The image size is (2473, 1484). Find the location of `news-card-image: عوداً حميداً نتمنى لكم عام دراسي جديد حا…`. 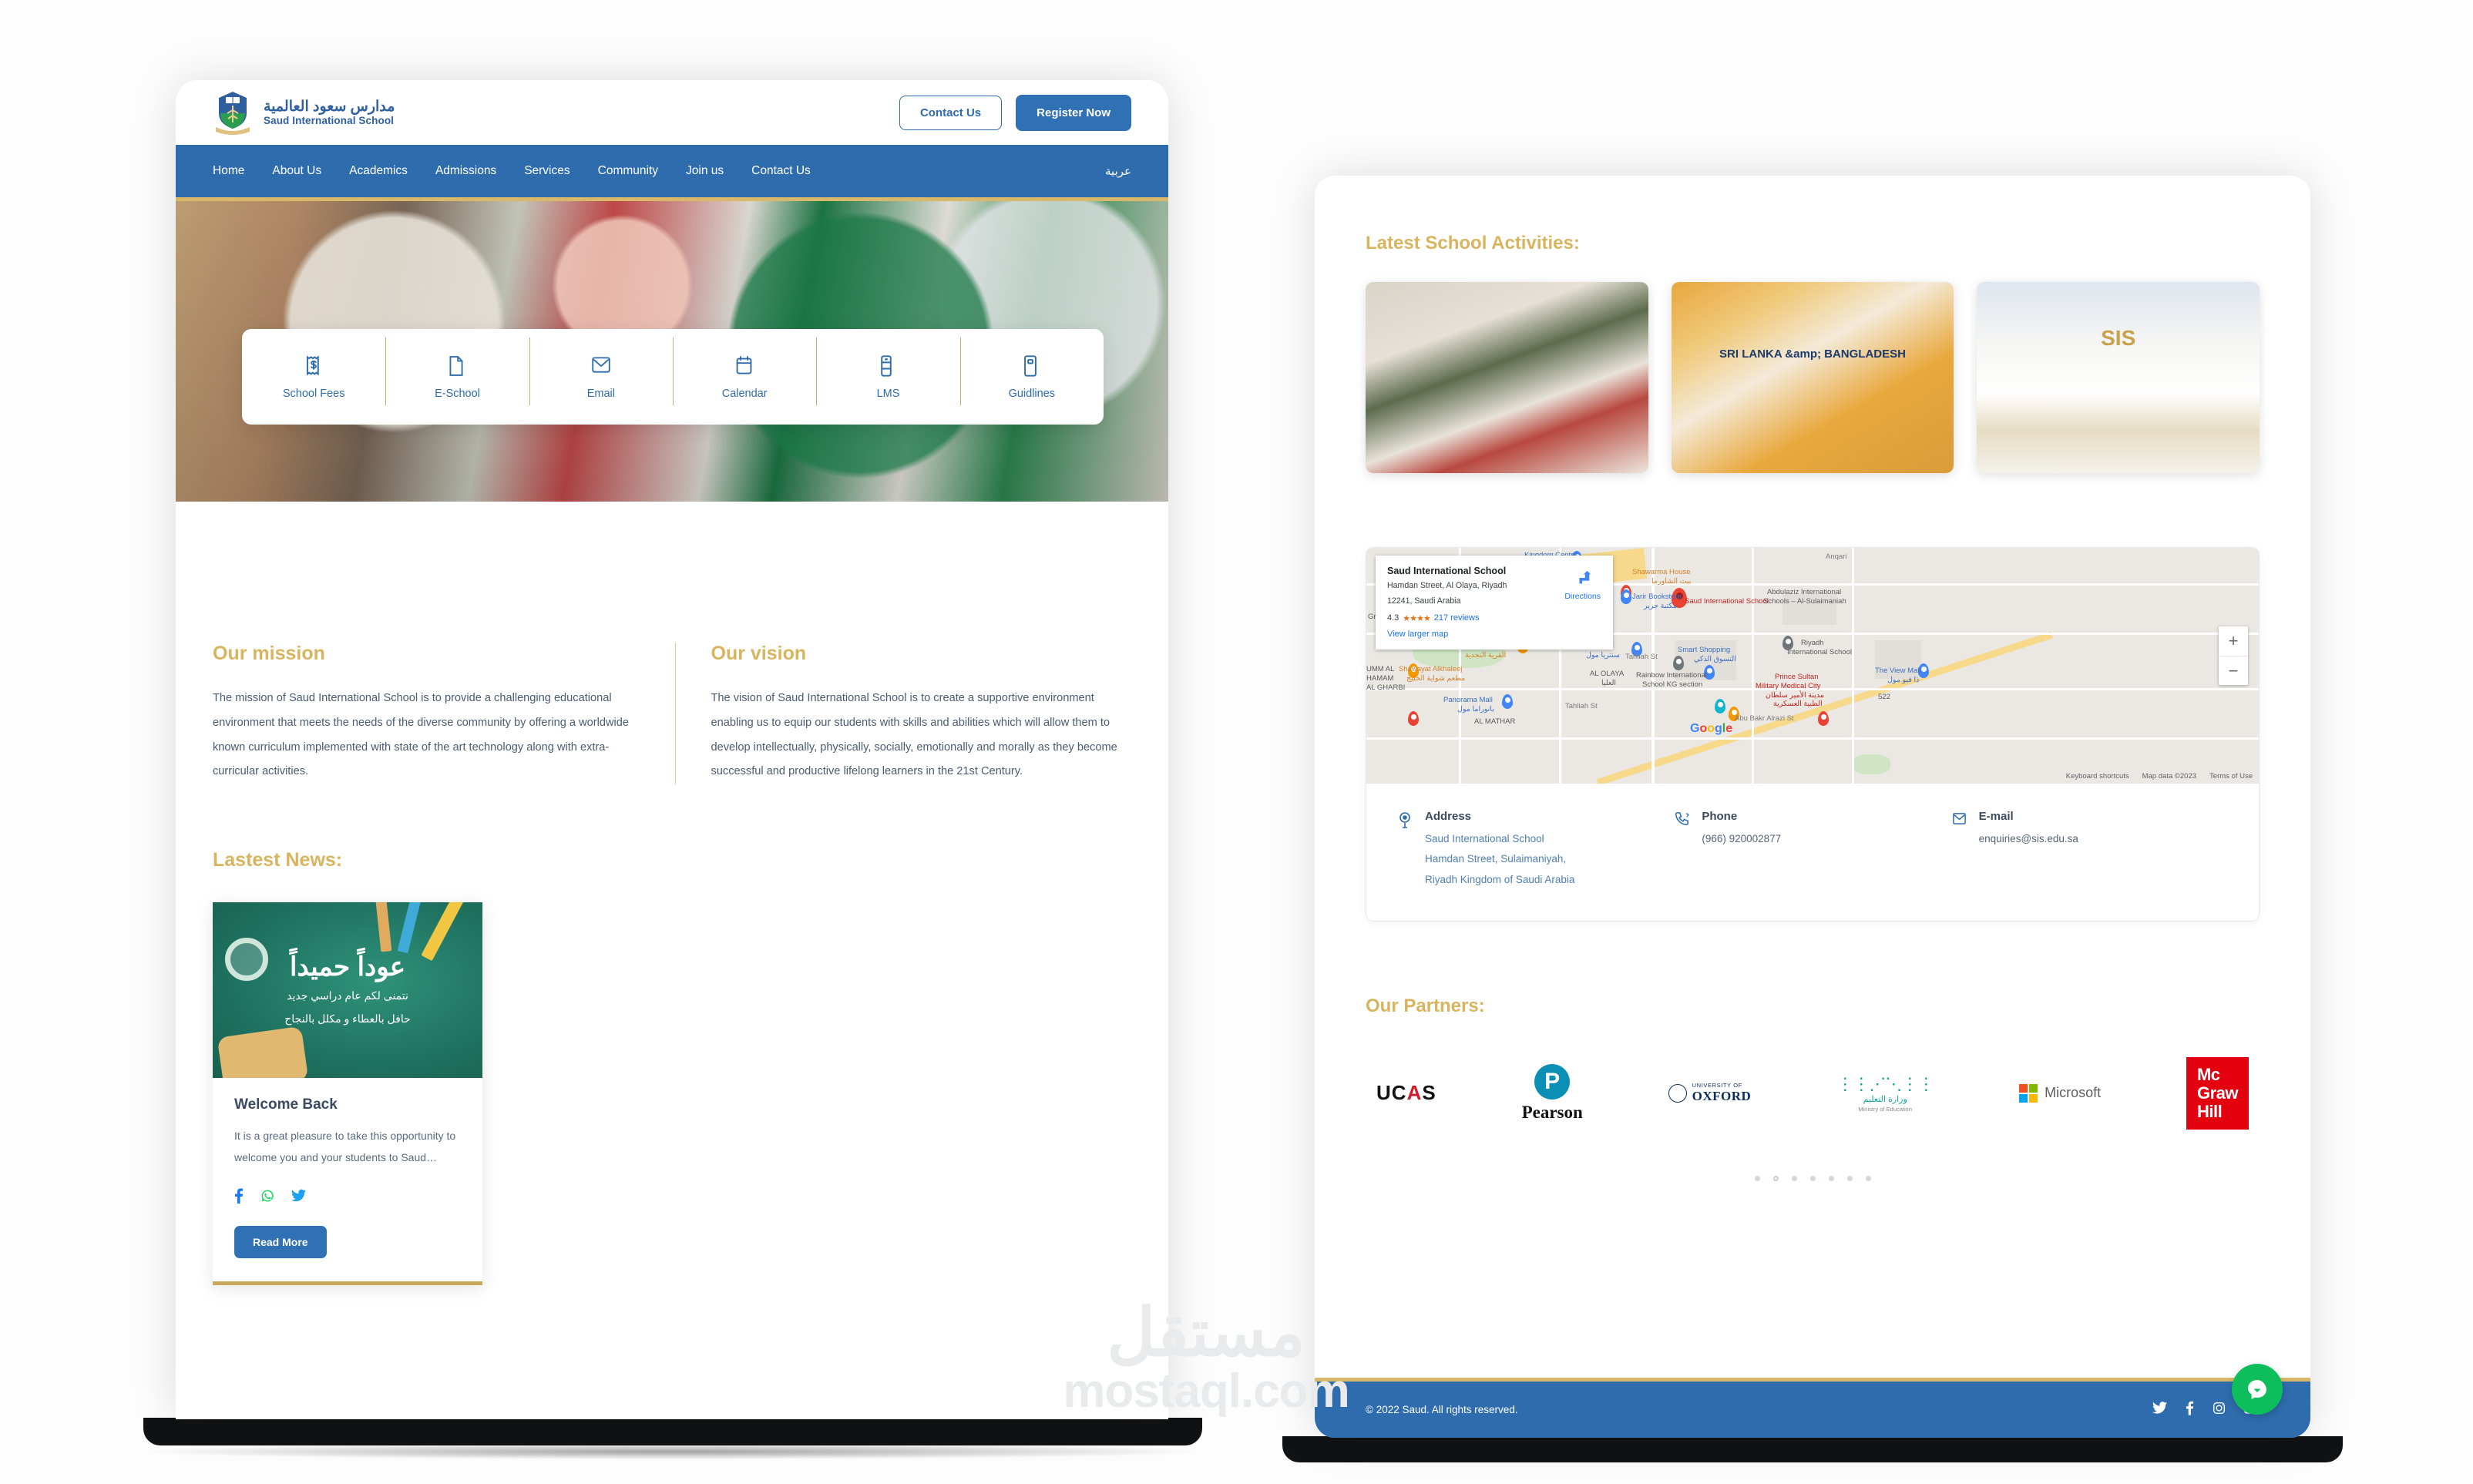

news-card-image: عوداً حميداً نتمنى لكم عام دراسي جديد حا… is located at coordinates (347, 990).